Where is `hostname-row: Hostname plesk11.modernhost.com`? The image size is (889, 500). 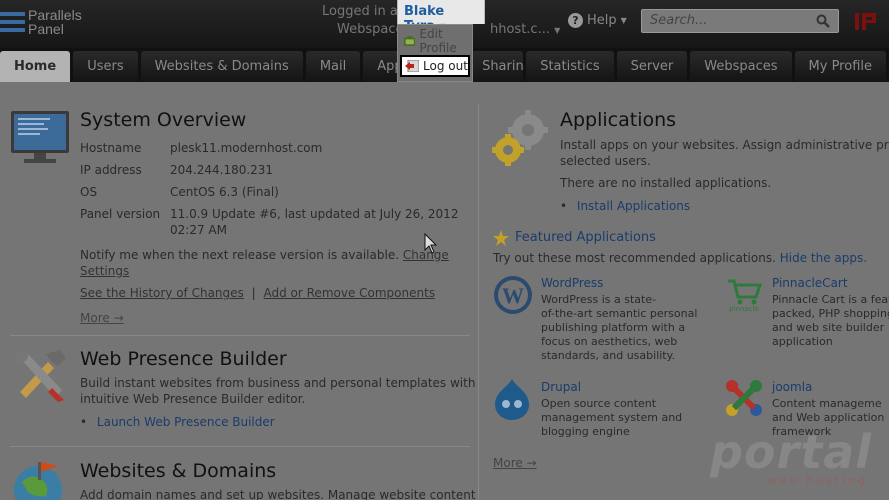 hostname-row: Hostname plesk11.modernhost.com is located at coordinates (235, 149).